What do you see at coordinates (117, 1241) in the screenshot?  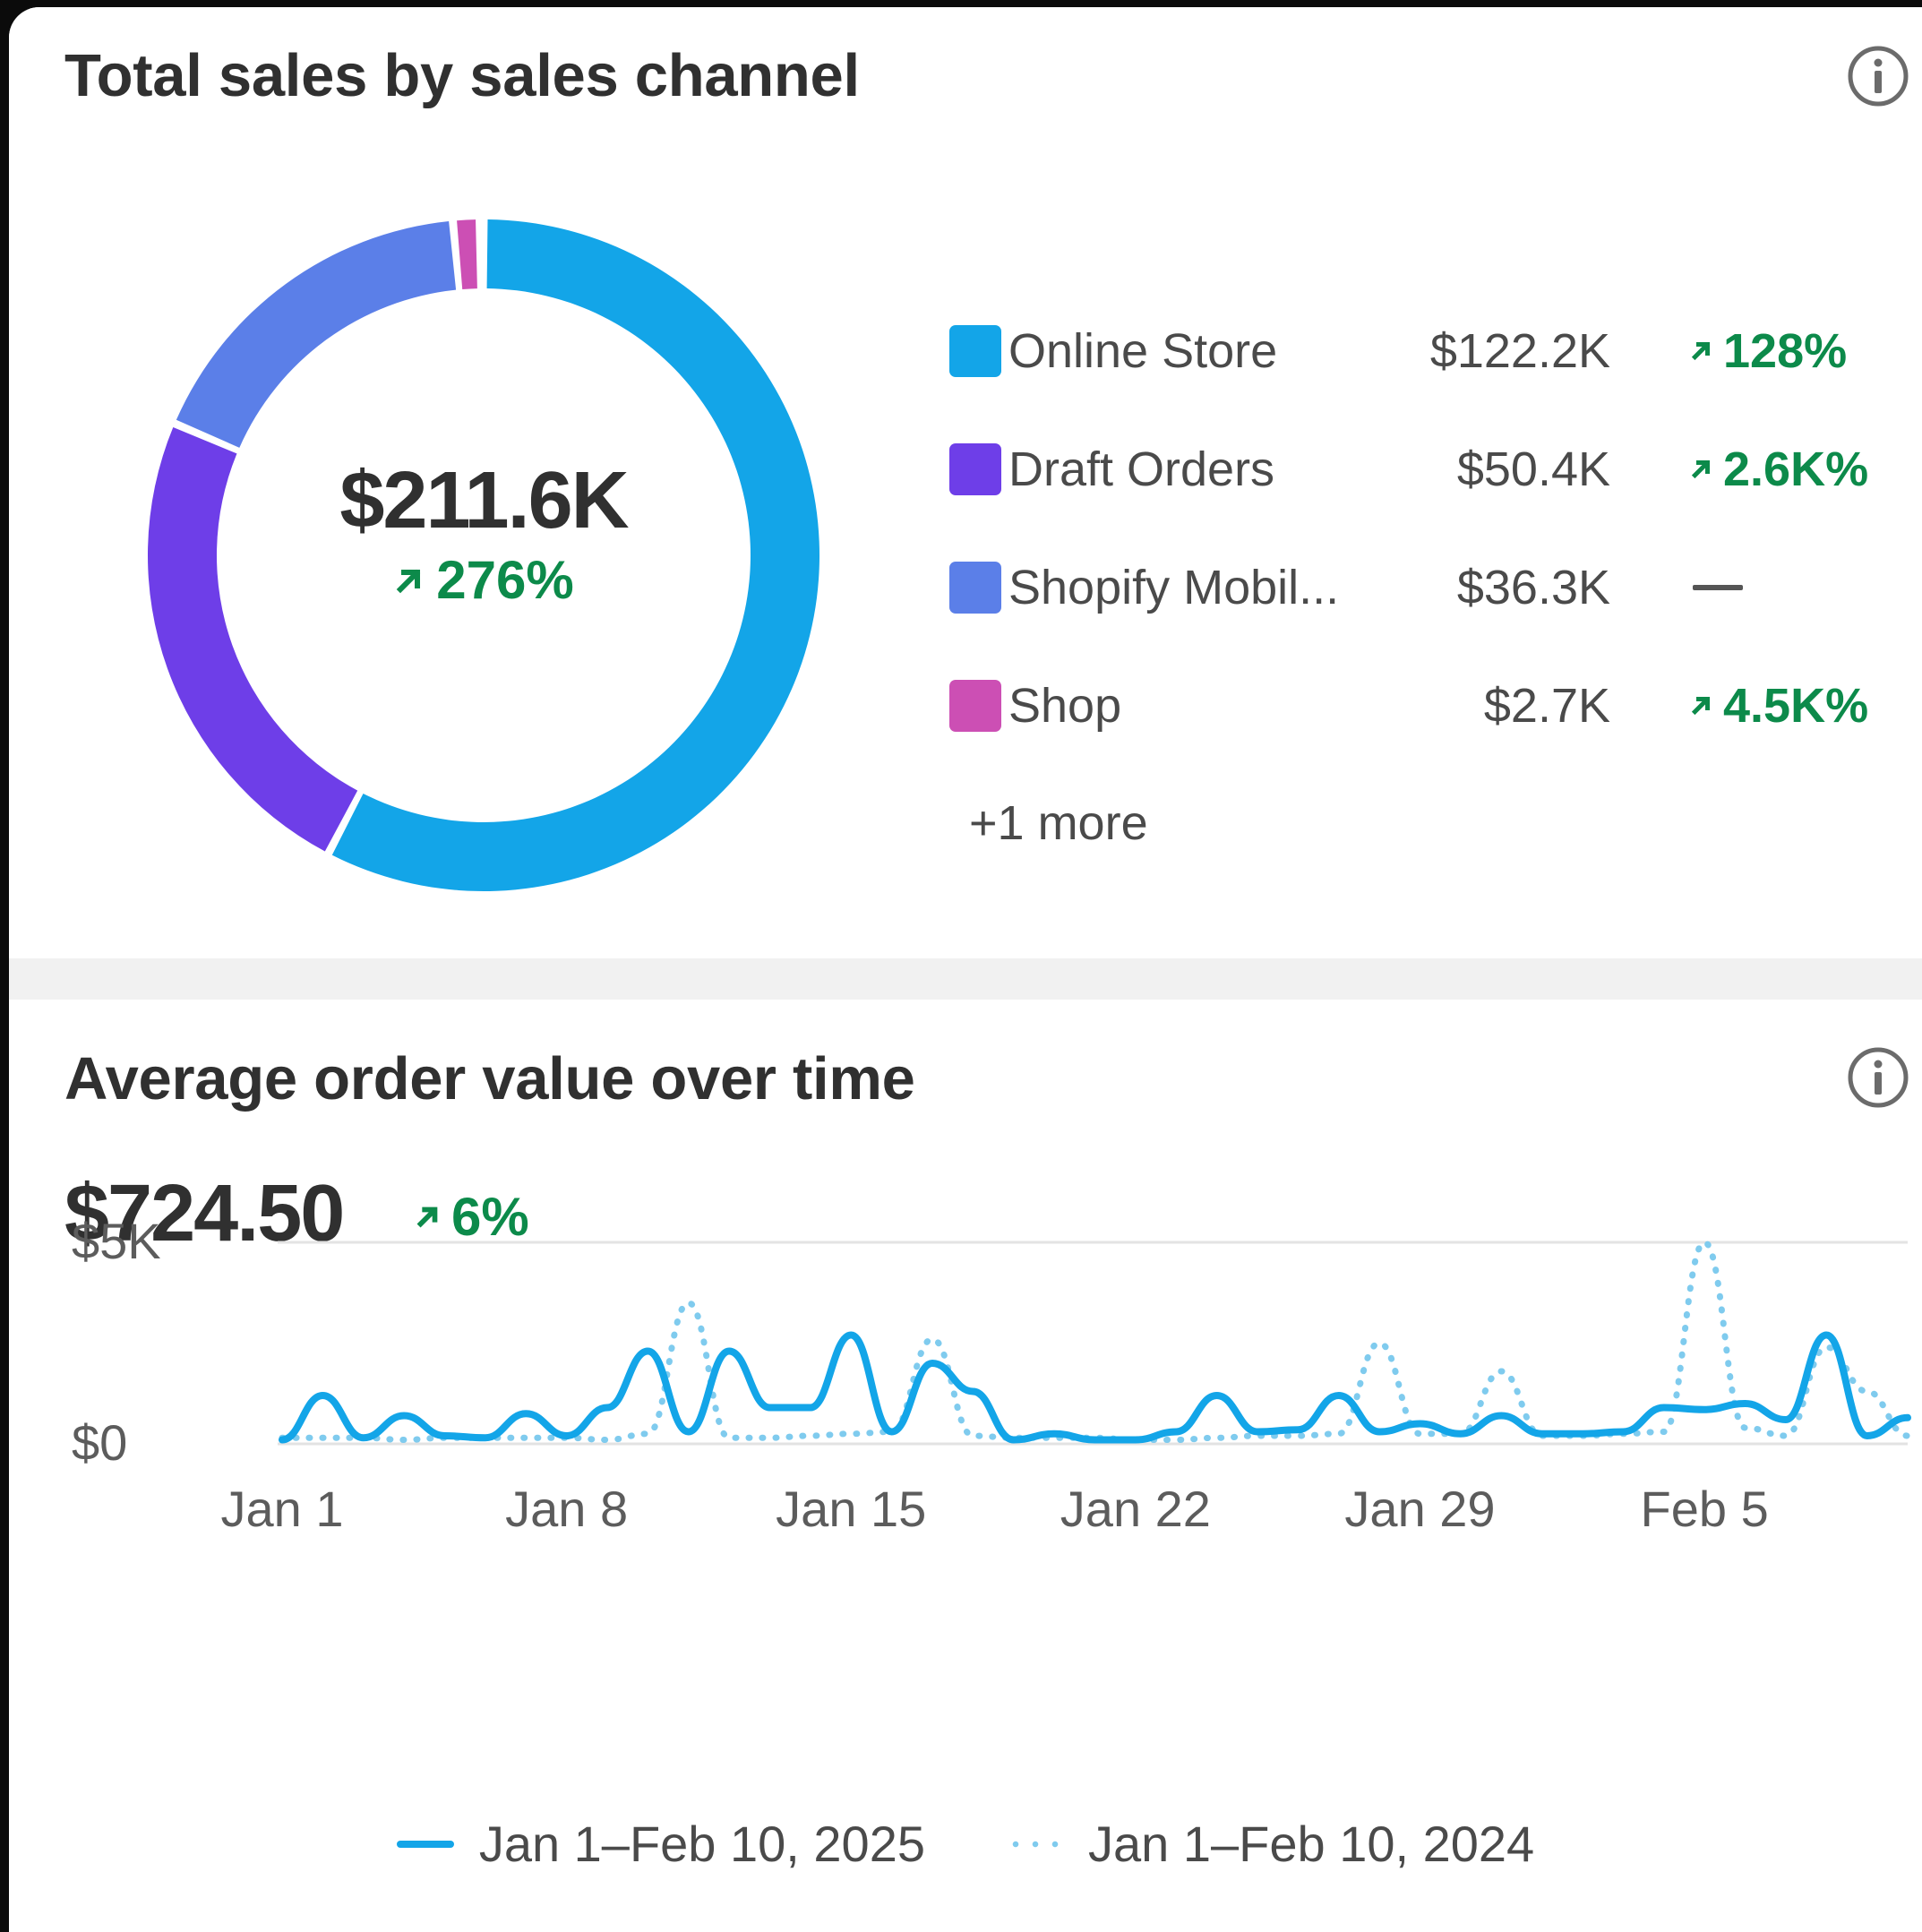 I see `y-tick-label: $5K` at bounding box center [117, 1241].